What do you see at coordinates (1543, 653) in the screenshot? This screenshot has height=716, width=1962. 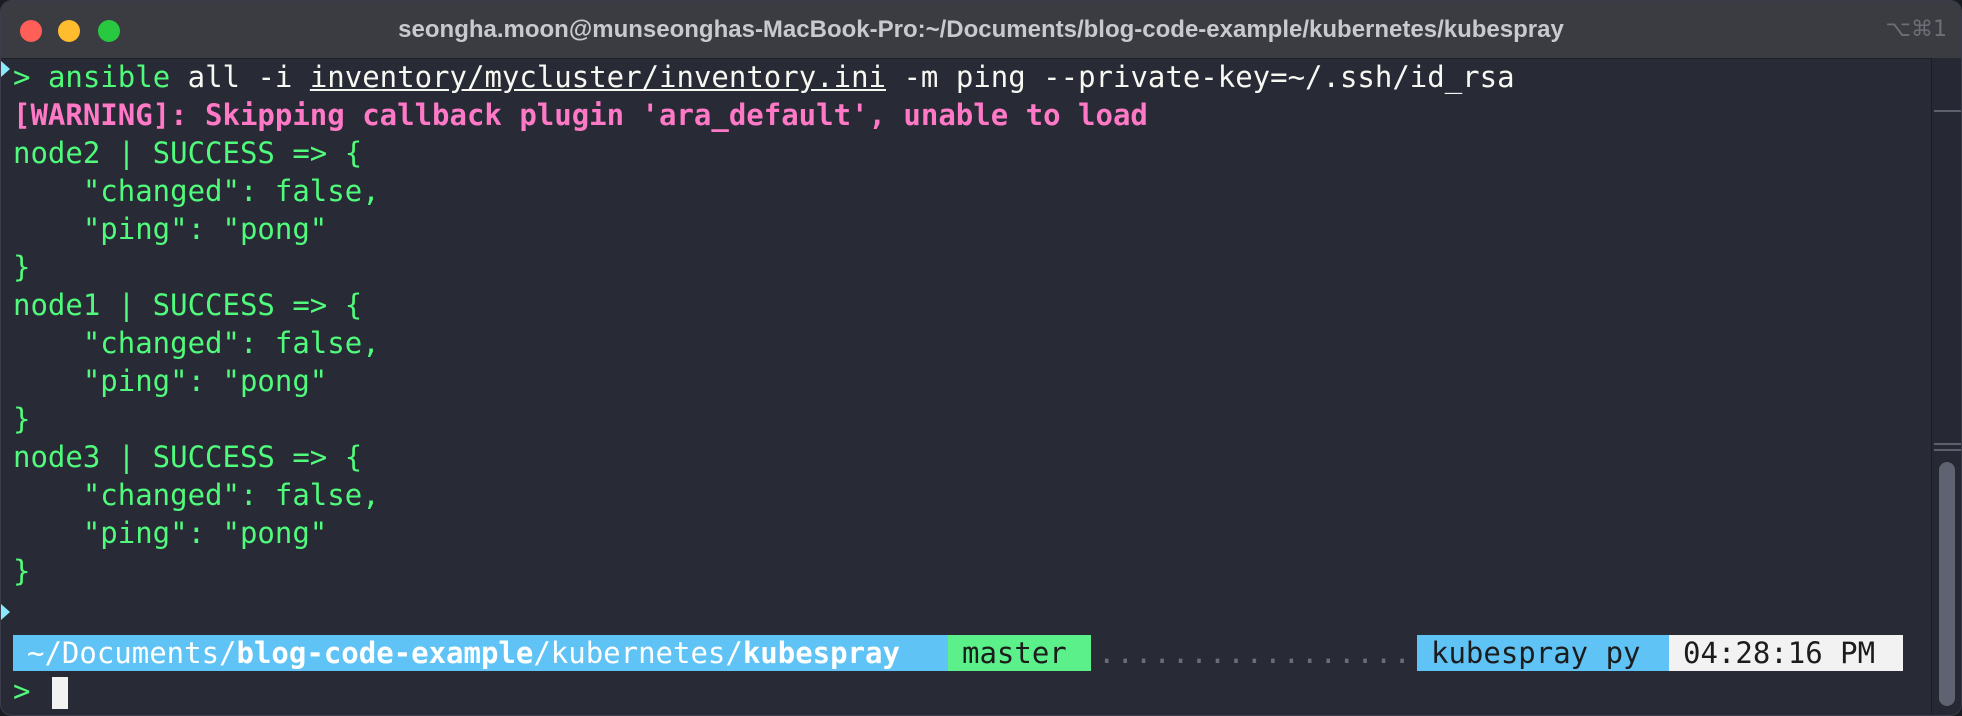 I see `status-environment: kubespray py` at bounding box center [1543, 653].